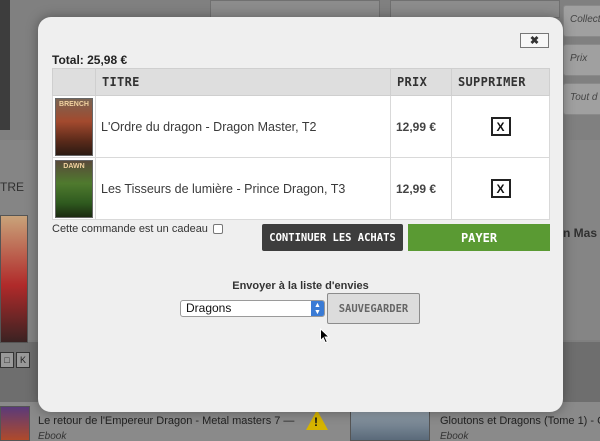  I want to click on cover-column-header, so click(74, 82).